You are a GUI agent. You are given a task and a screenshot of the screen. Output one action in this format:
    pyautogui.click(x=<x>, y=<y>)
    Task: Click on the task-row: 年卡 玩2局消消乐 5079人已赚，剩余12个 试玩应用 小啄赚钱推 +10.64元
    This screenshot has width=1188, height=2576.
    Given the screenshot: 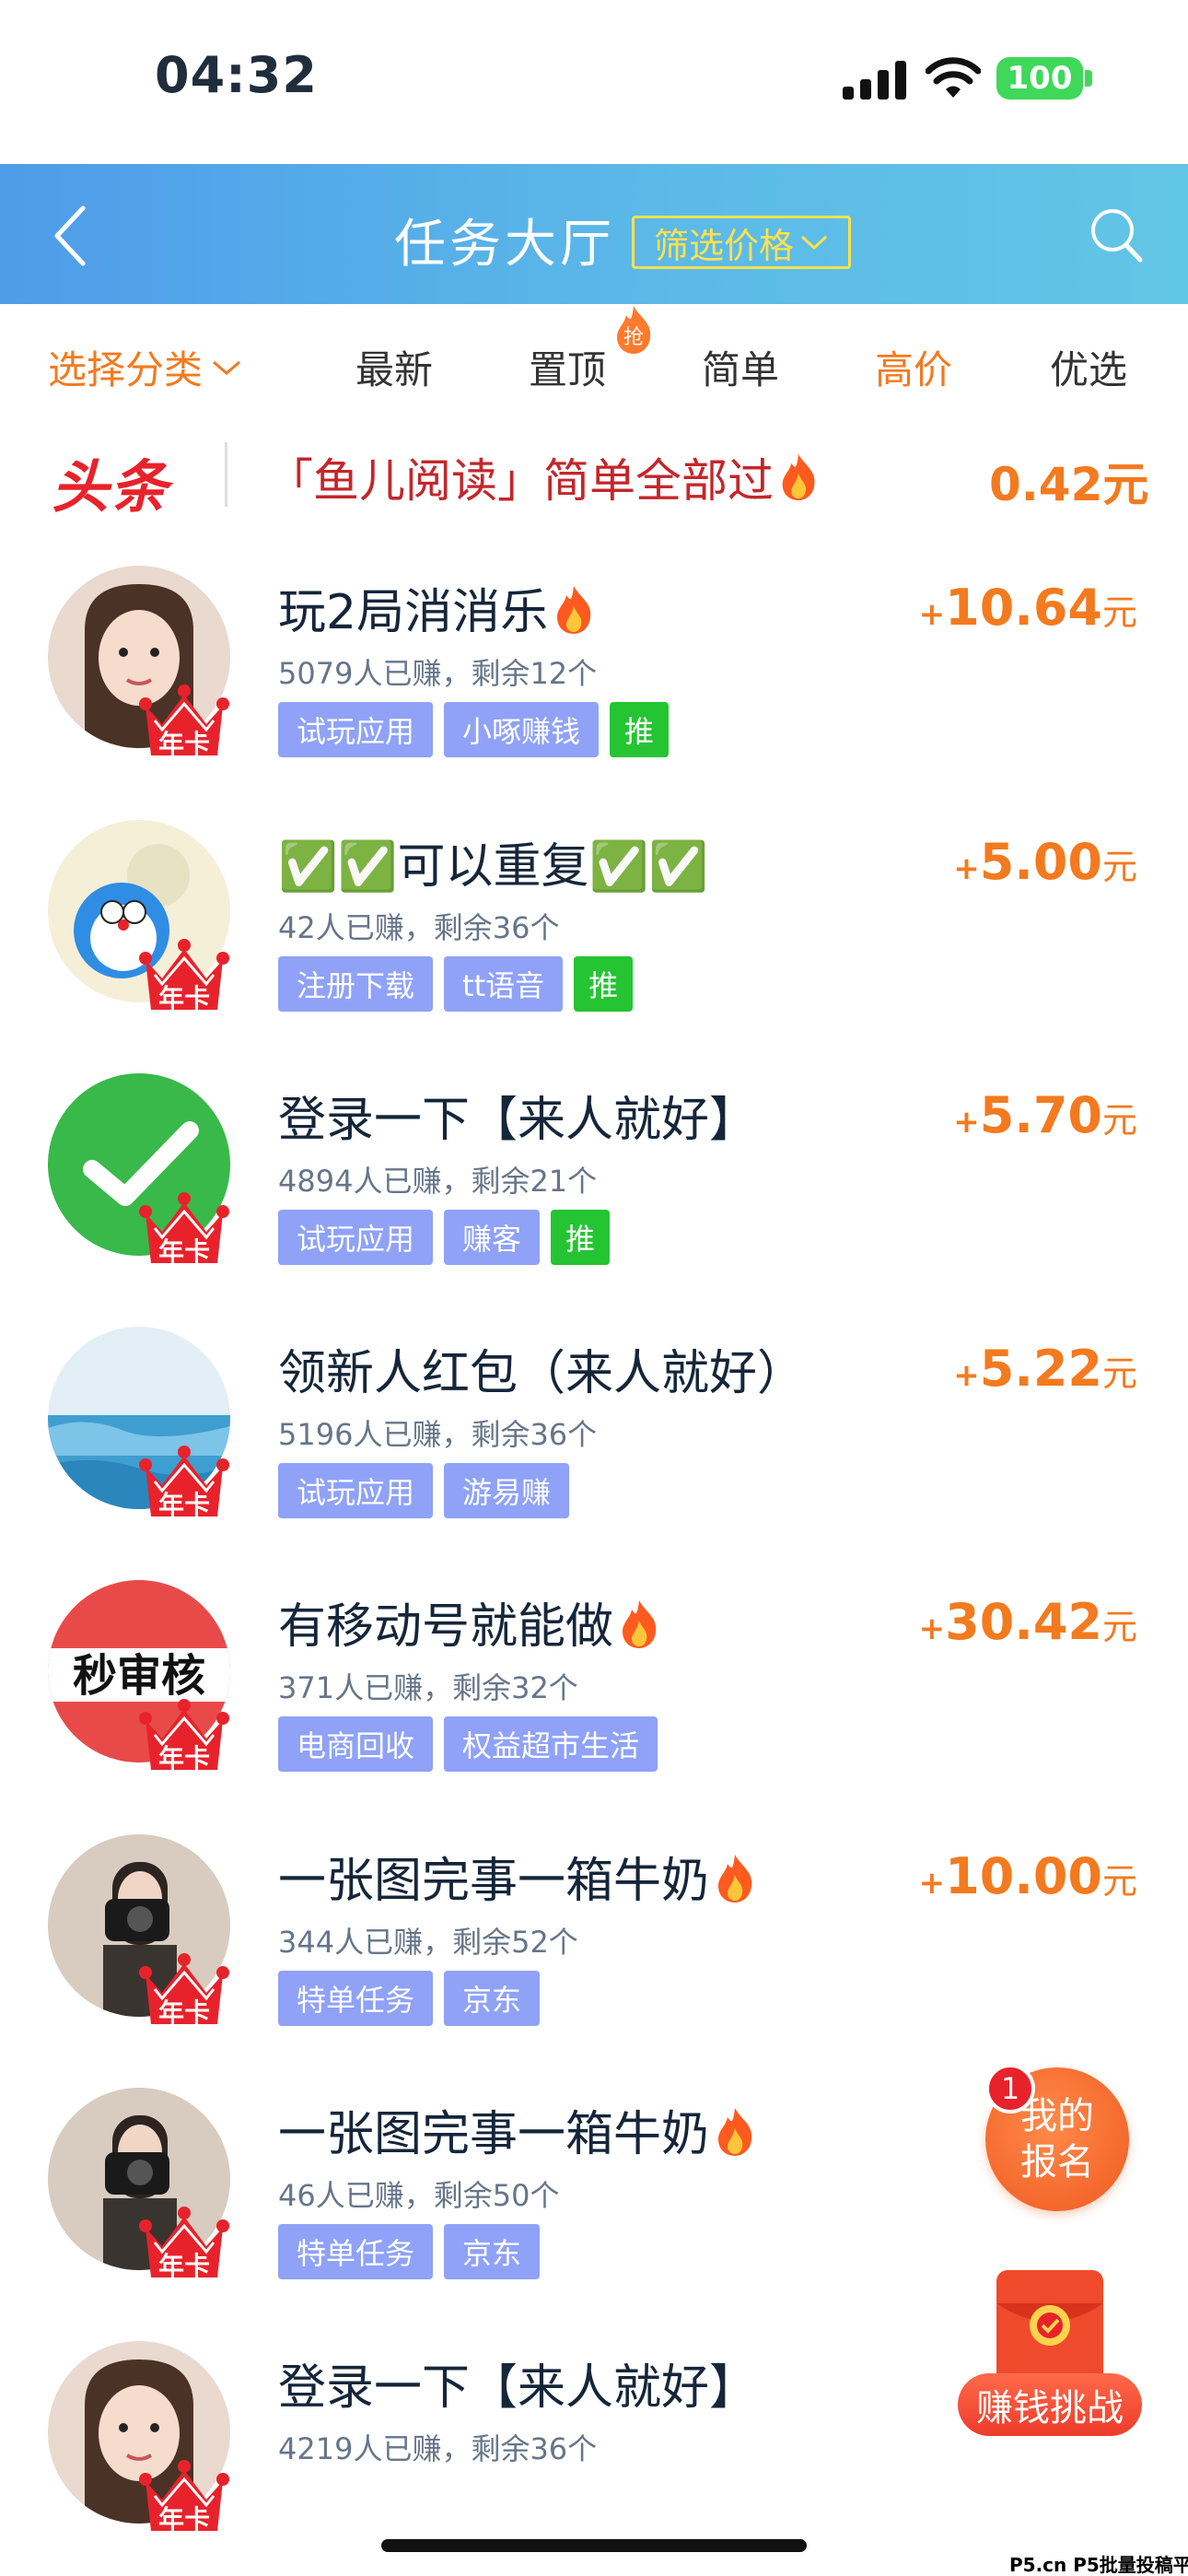 What is the action you would take?
    pyautogui.click(x=594, y=692)
    